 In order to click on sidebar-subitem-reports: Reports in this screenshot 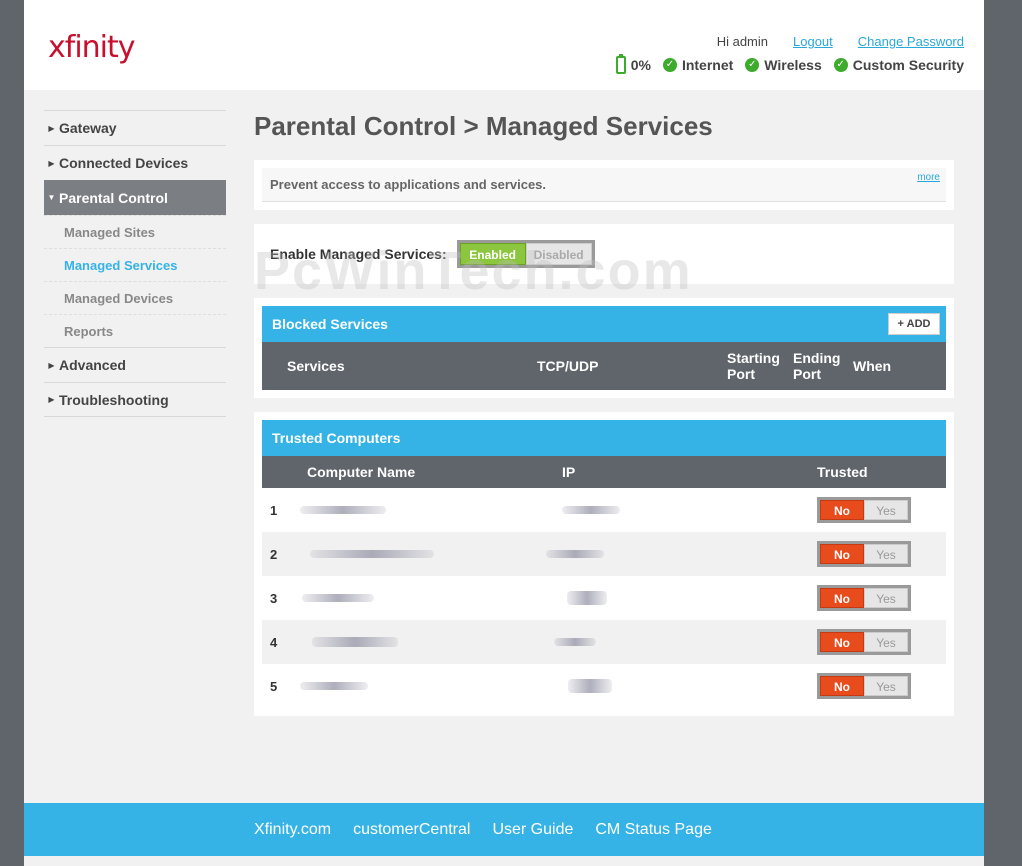, I will do `click(135, 330)`.